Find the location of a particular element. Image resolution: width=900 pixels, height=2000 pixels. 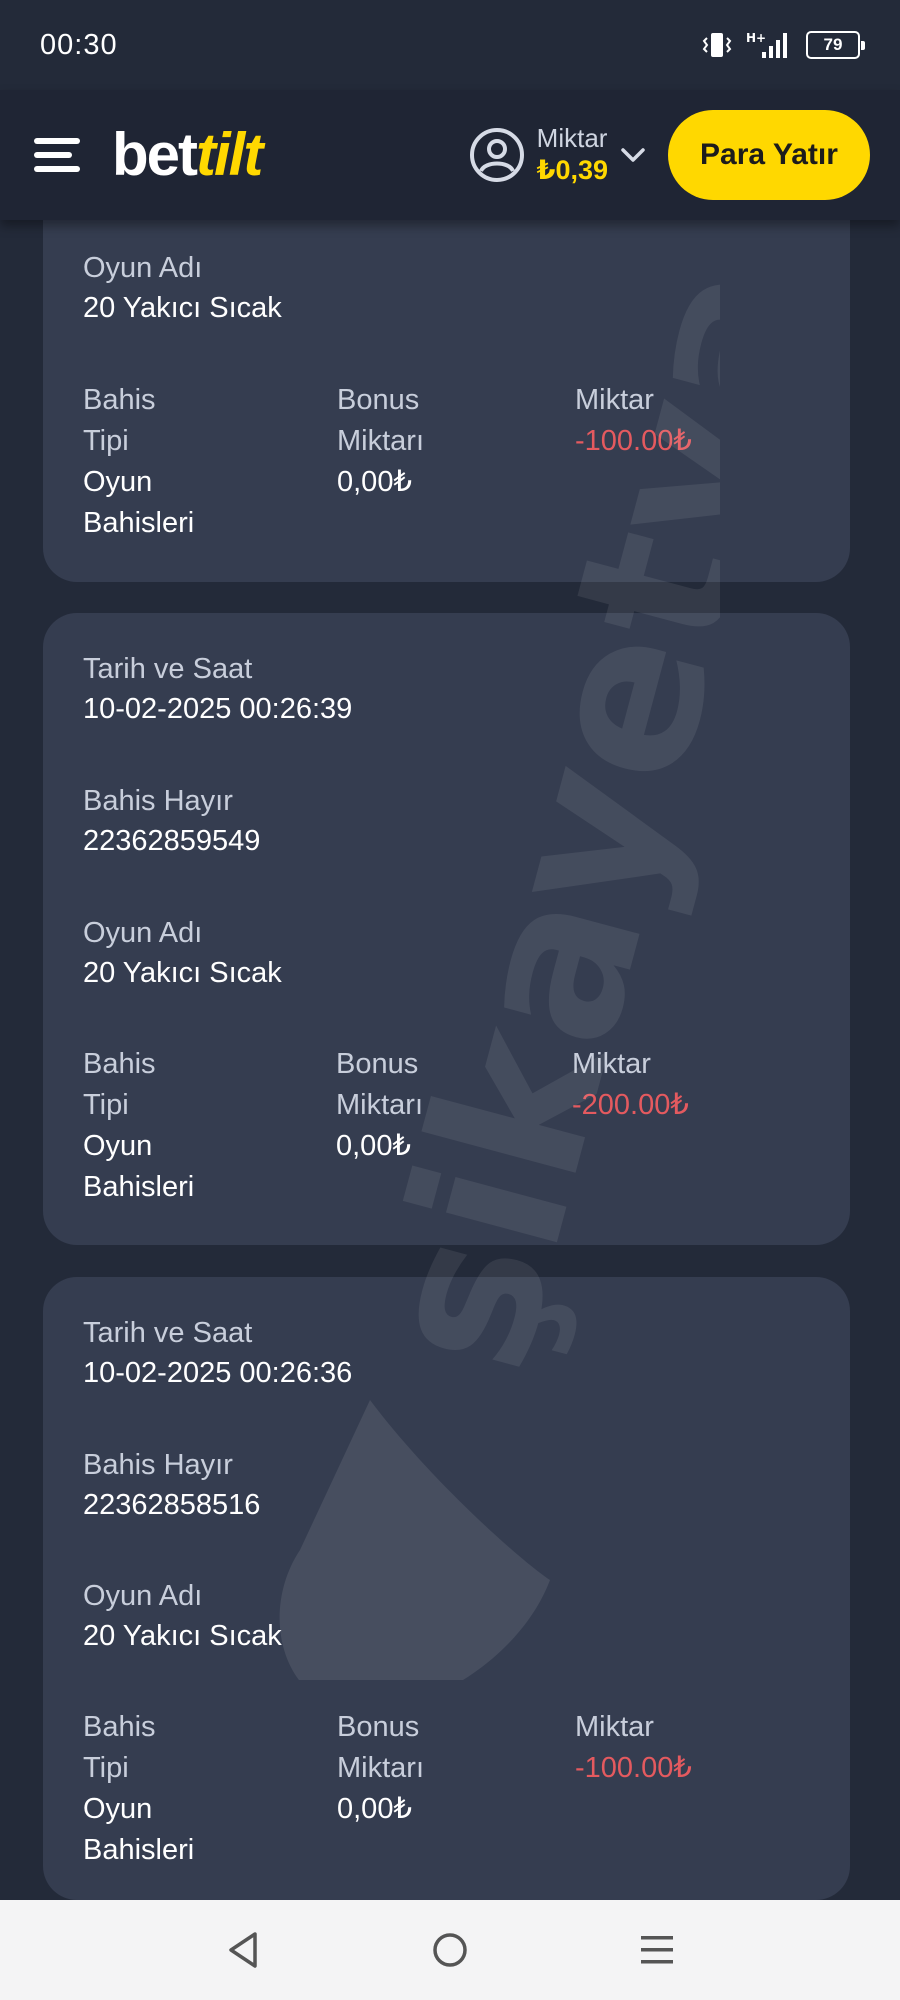

bet-number-field: Bahis Hayır 22362859549 is located at coordinates (171, 821).